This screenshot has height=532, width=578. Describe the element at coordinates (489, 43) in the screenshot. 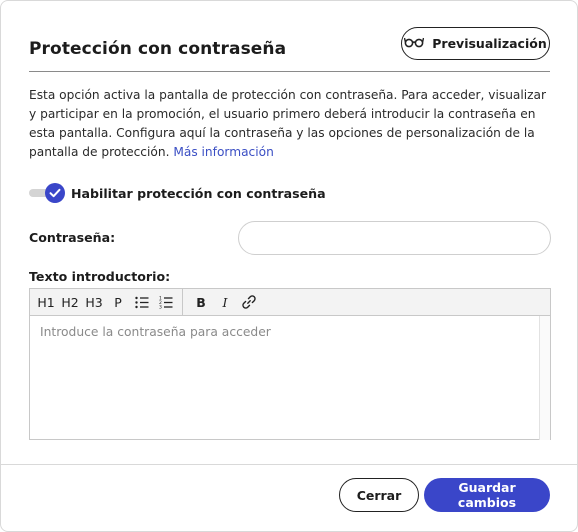

I see `preview-button-label: Previsualización` at that location.